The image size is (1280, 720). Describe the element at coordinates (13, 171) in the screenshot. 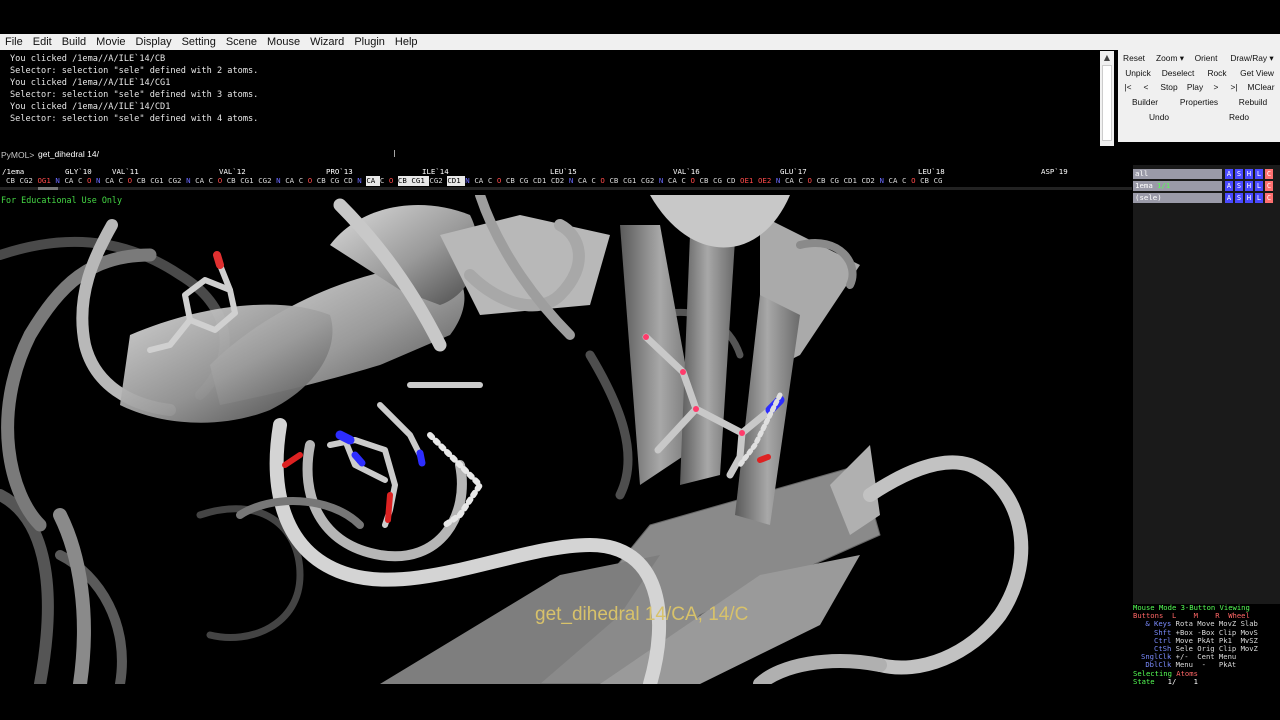

I see `sequence-residue-label: /1ema` at that location.